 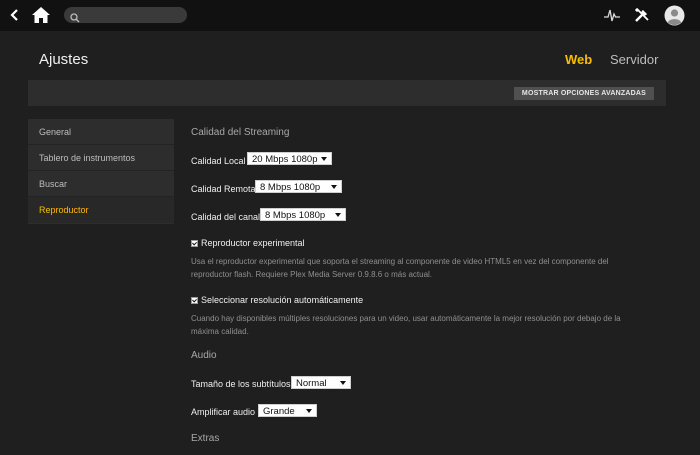 I want to click on local-quality-select: 20 Mbps 1080p, so click(x=289, y=158).